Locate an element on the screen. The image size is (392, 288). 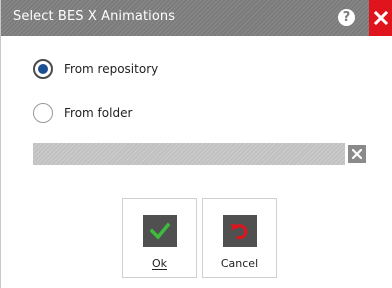
clear-icon is located at coordinates (357, 154).